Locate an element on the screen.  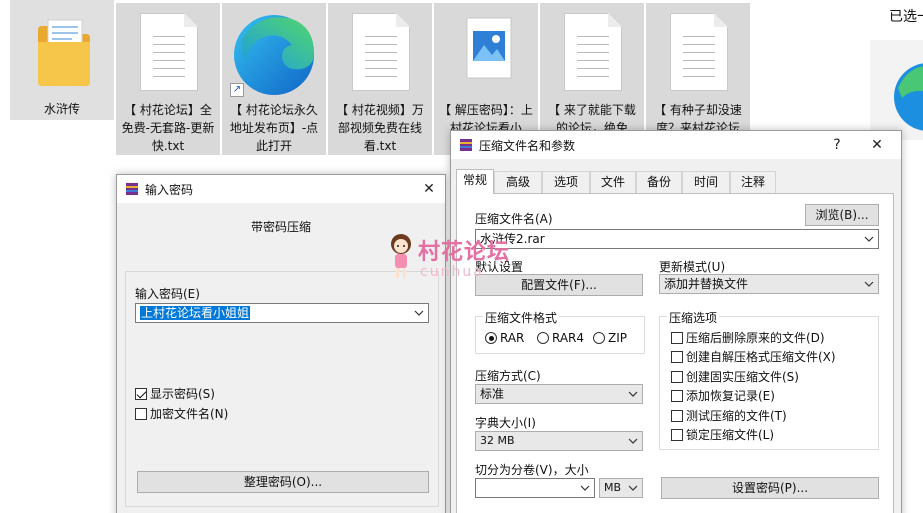
update-mode-select: 添加并替换文件 is located at coordinates (769, 284).